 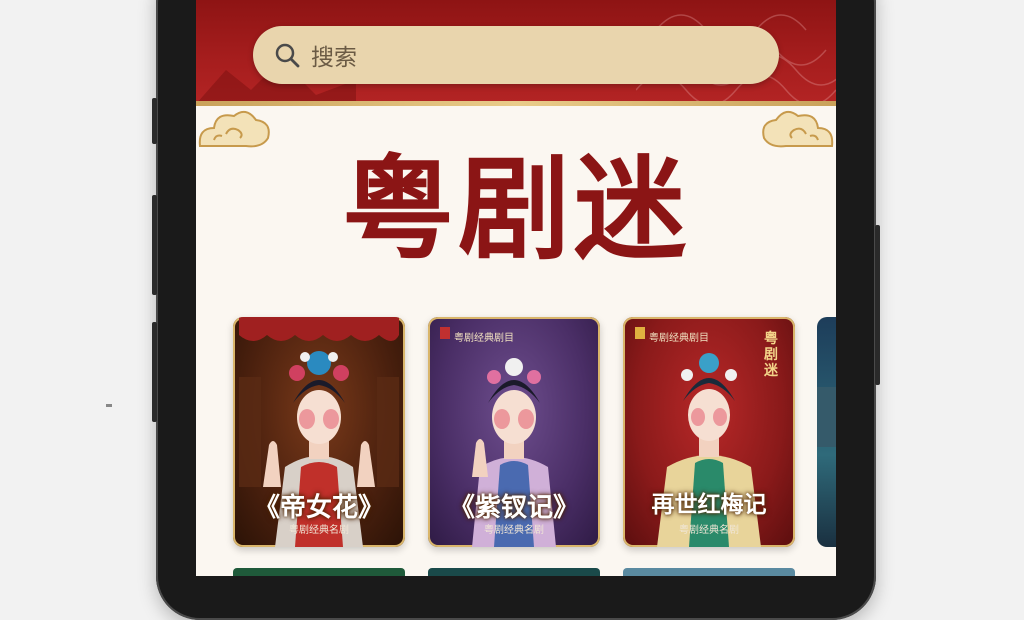 I want to click on decorative-dot, so click(x=109, y=405).